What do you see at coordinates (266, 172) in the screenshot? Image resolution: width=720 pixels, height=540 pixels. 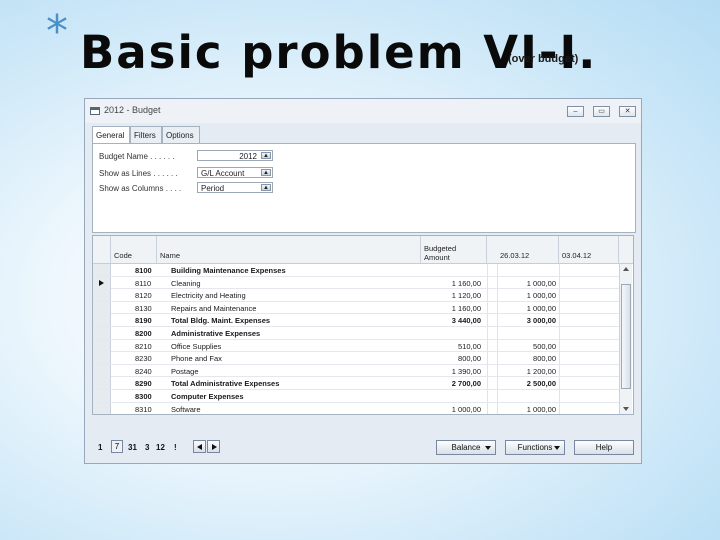 I see `show-as-lines-dropdown-button: ▲` at bounding box center [266, 172].